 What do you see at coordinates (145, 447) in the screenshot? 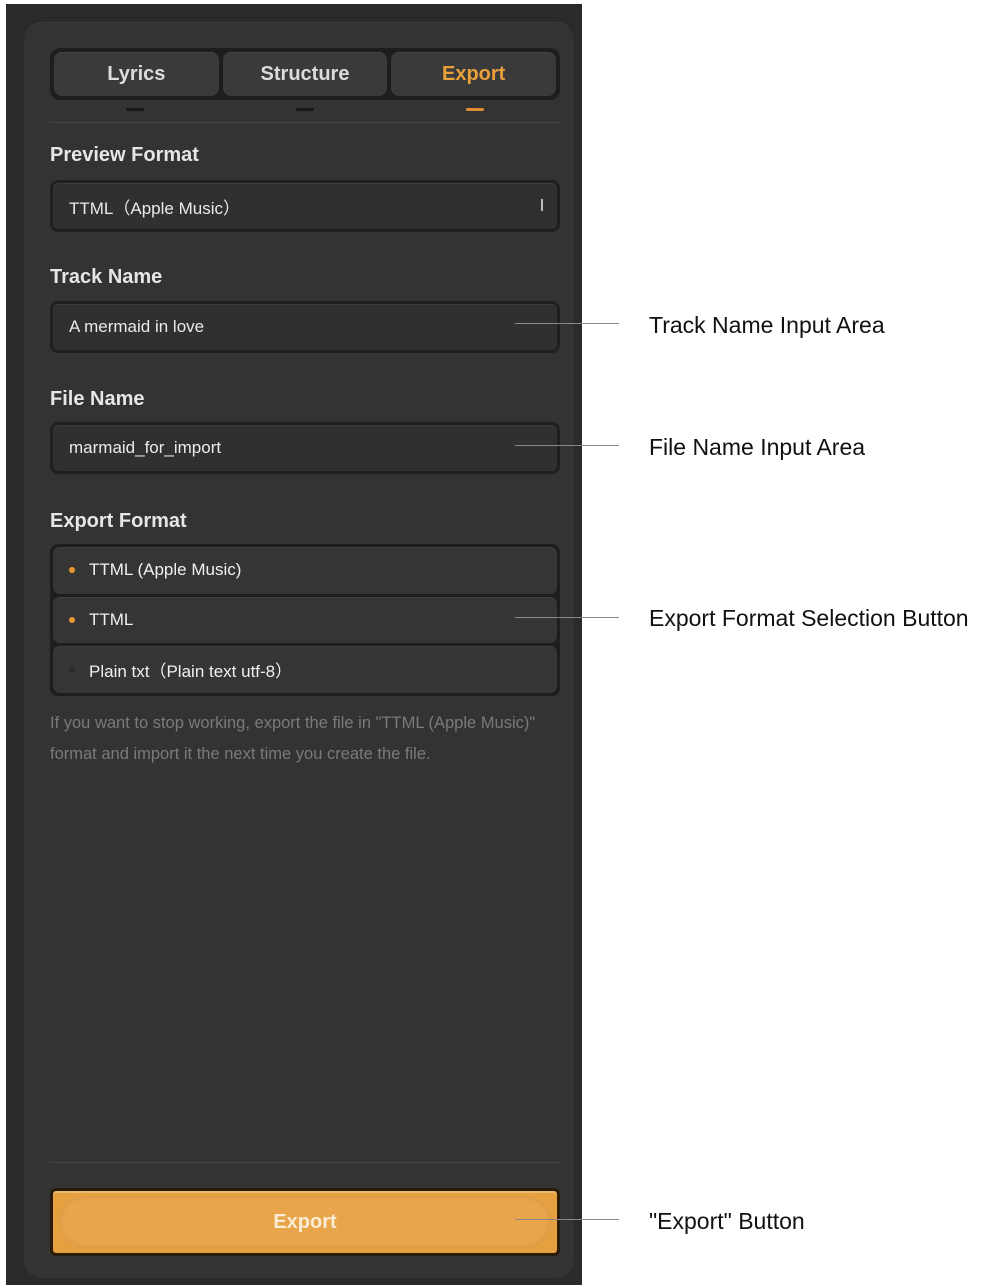
I see `file-name-value: marmaid_for_import` at bounding box center [145, 447].